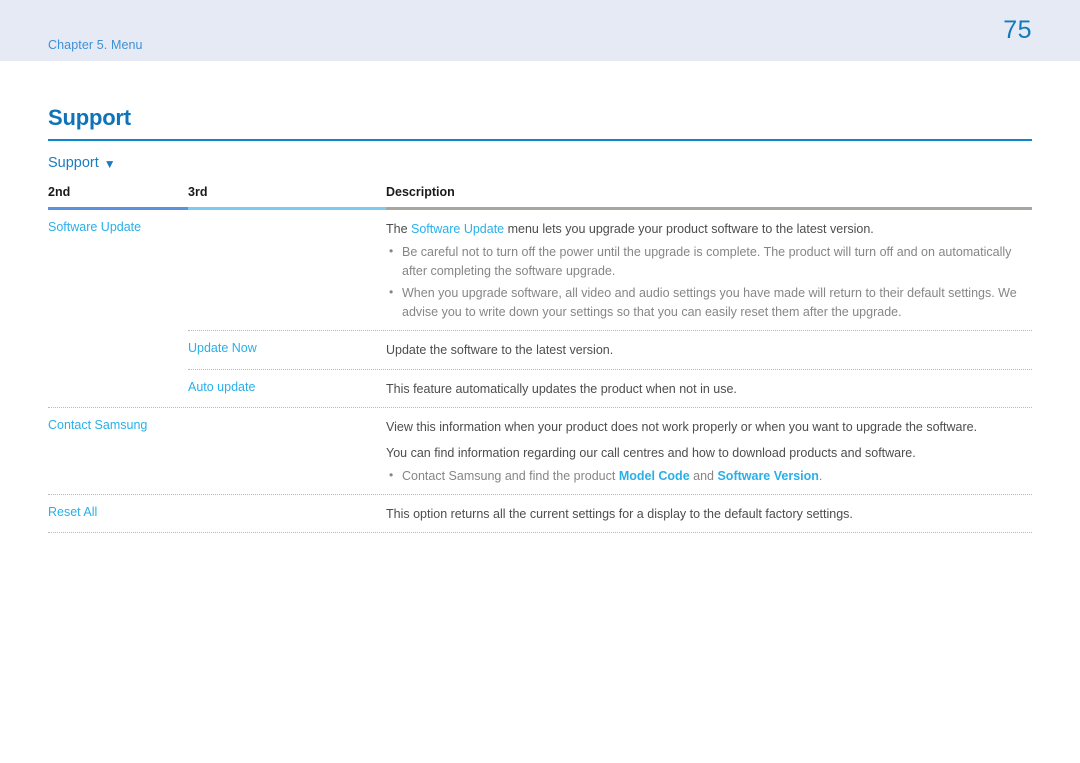 Image resolution: width=1080 pixels, height=763 pixels. I want to click on menu-path-label: Support, so click(73, 163).